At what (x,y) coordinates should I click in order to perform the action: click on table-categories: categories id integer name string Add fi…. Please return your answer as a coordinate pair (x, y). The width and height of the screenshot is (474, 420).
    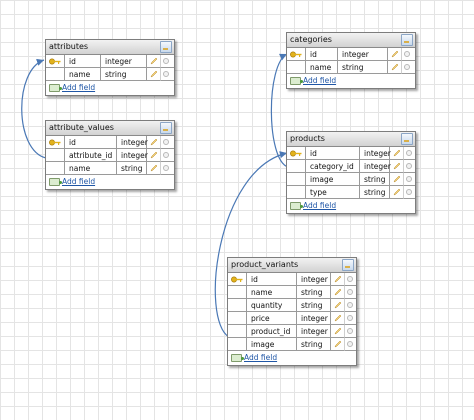
    Looking at the image, I should click on (351, 60).